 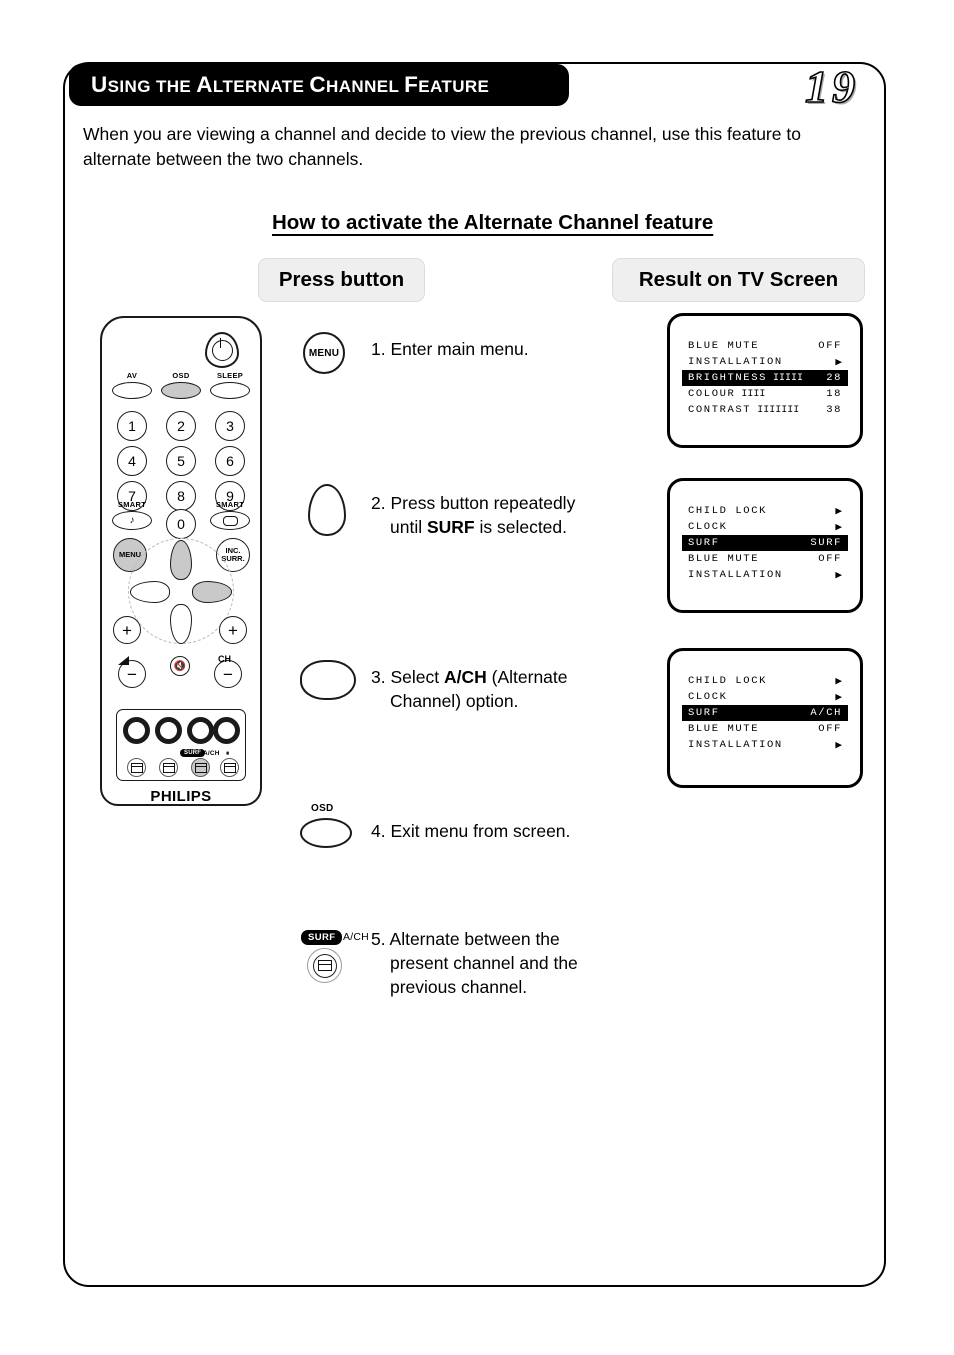 What do you see at coordinates (459, 987) in the screenshot?
I see `step-5-line3: previous channel.` at bounding box center [459, 987].